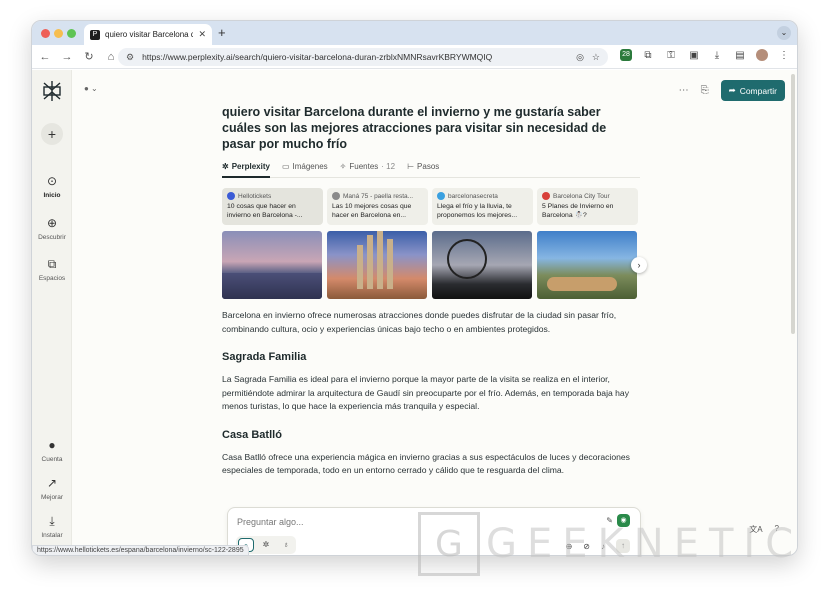  Describe the element at coordinates (482, 265) in the screenshot. I see `tibidabo-wheel-image` at that location.